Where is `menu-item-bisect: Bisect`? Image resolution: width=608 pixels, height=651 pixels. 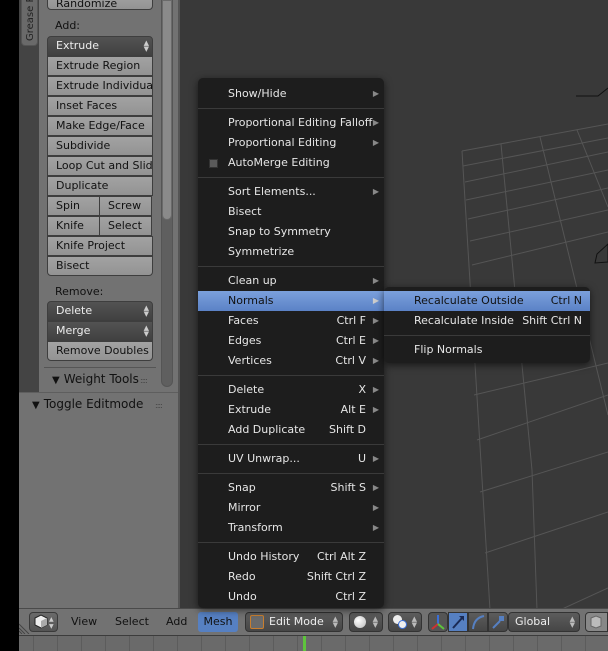
menu-item-bisect: Bisect is located at coordinates (291, 212).